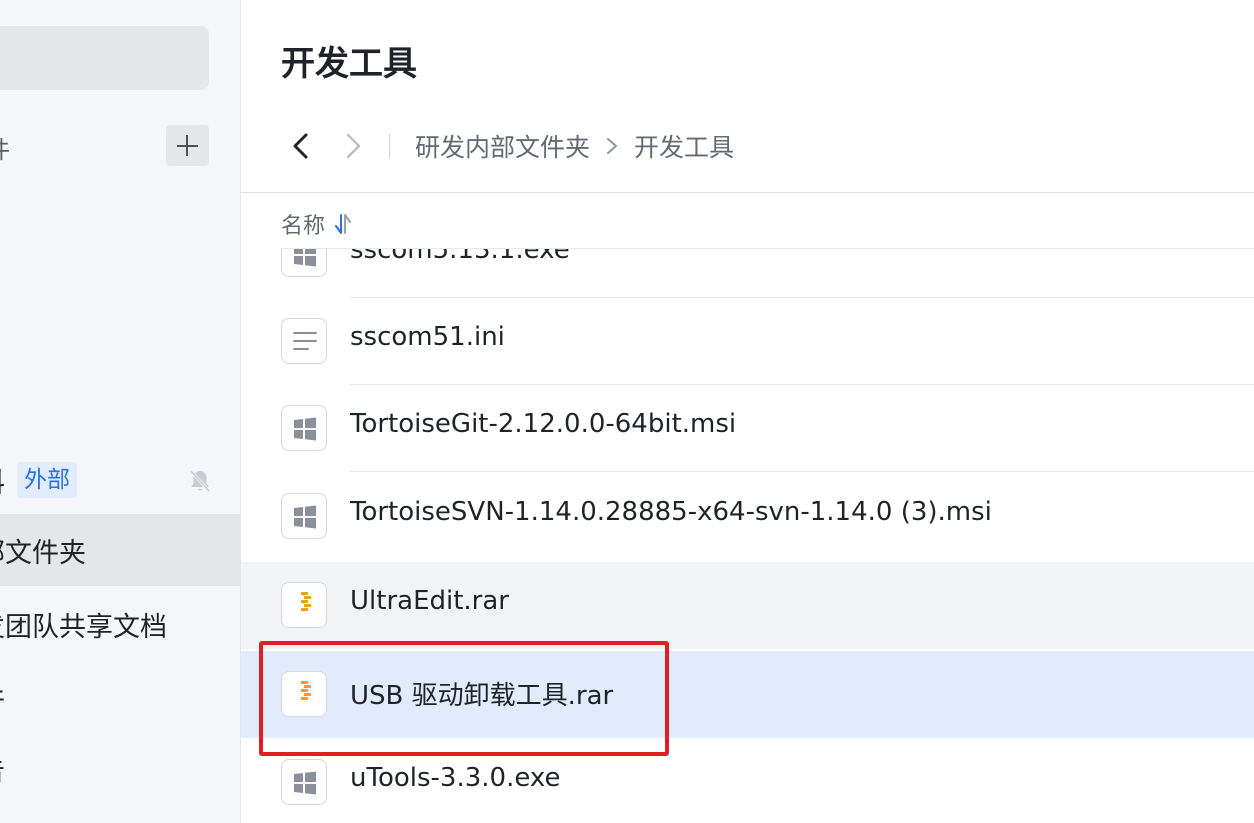  I want to click on sidebar-item-rd-folder: 部文件夹, so click(120, 550).